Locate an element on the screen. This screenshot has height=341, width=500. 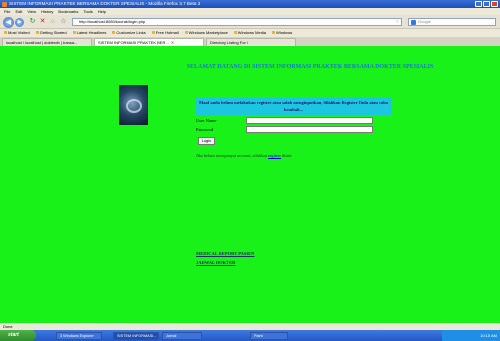
back-icon: ◀ is located at coordinates (8, 22).